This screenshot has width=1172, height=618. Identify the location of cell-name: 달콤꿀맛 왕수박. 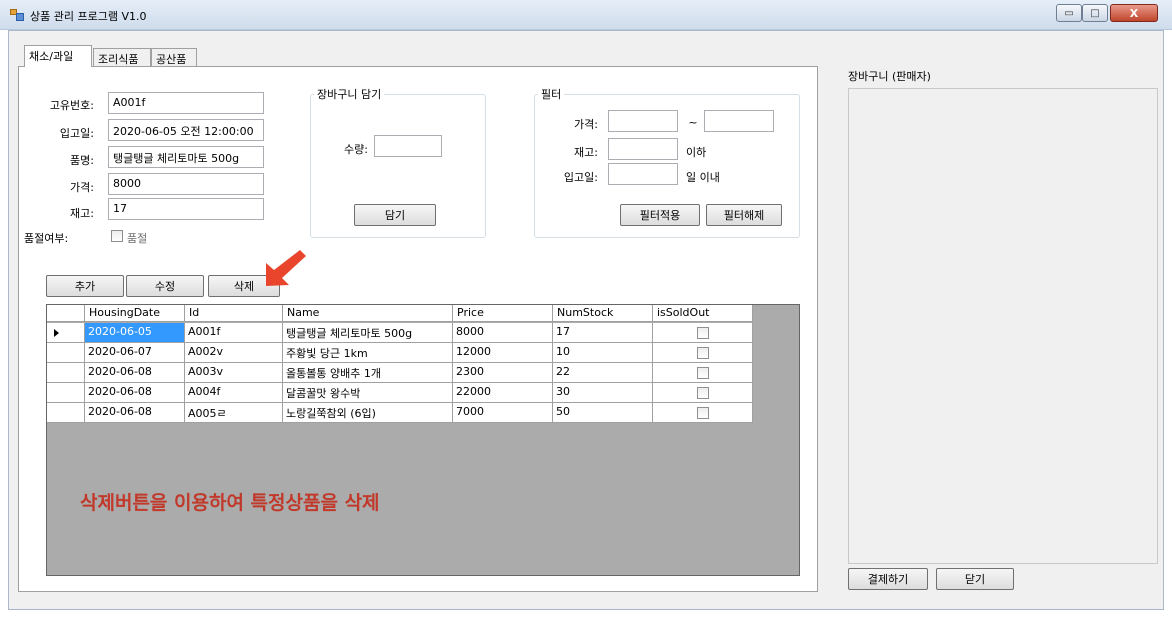
(368, 392).